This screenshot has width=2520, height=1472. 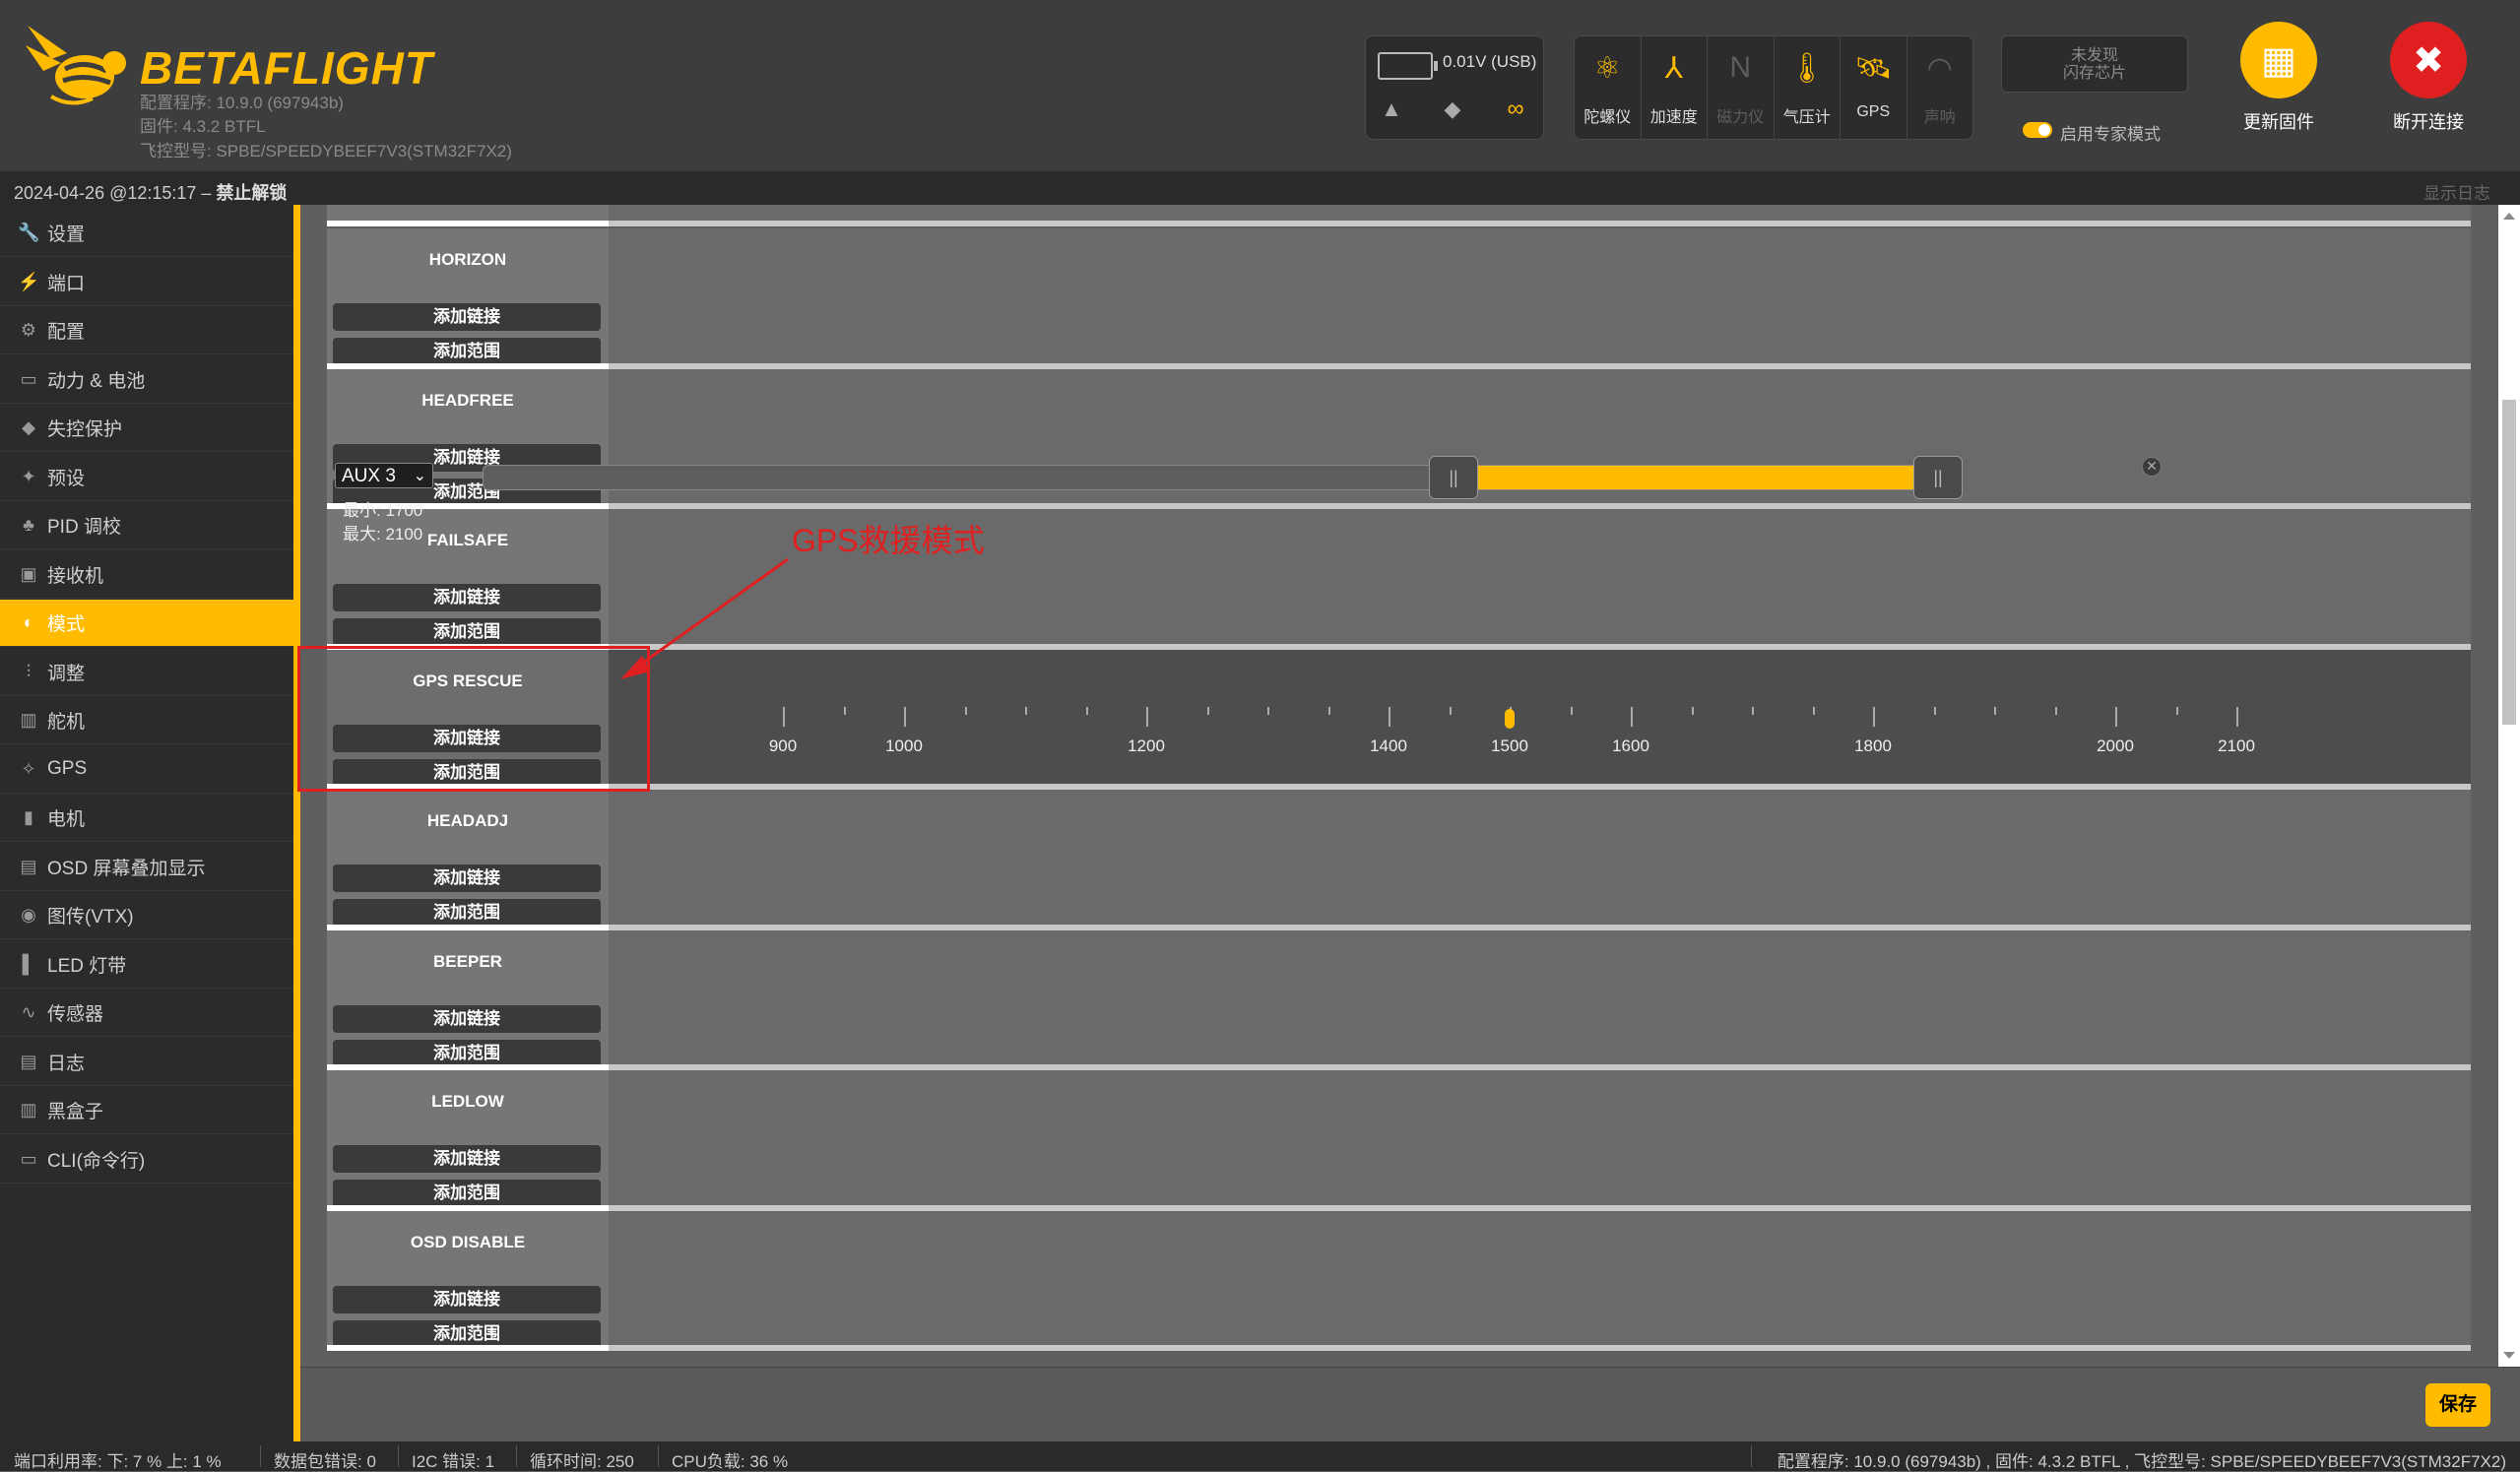 I want to click on motor-icon: ▮, so click(x=28, y=817).